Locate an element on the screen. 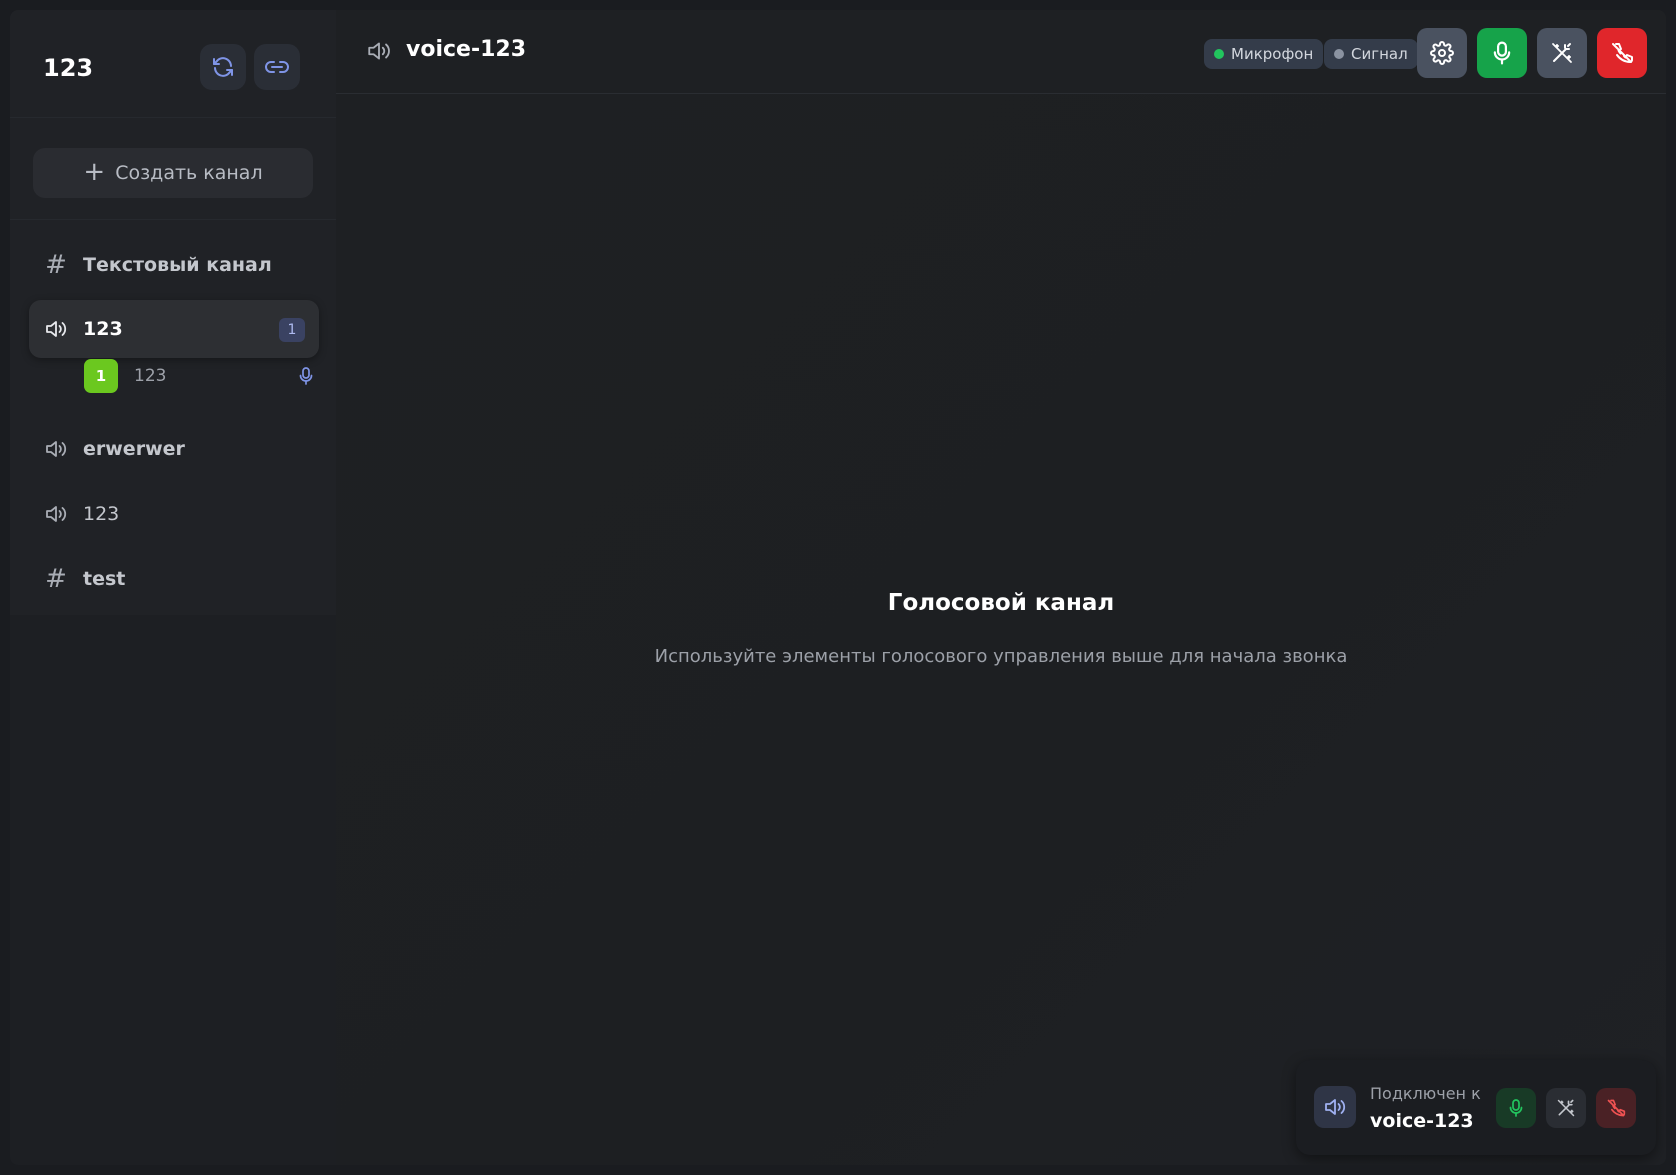 The image size is (1676, 1175). mic-status-badge: Микрофон is located at coordinates (1264, 54).